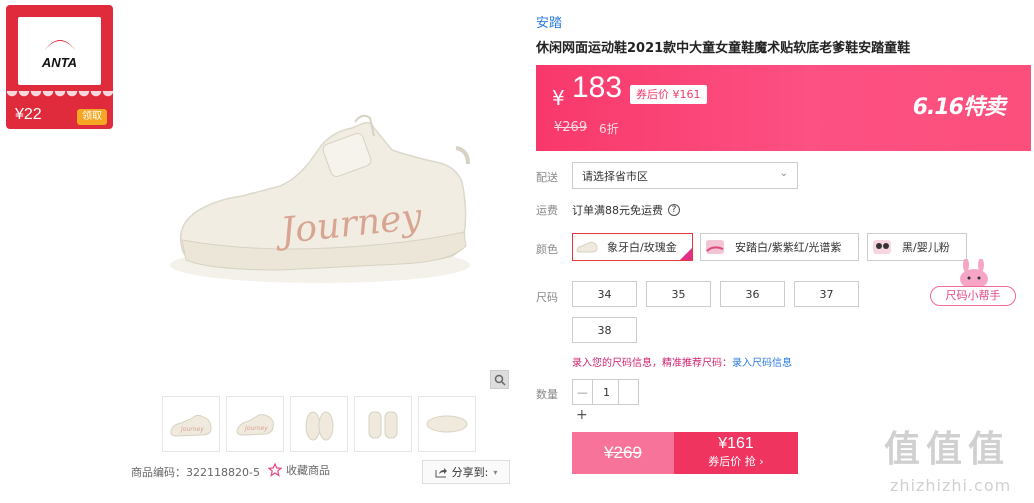 This screenshot has width=1034, height=503. What do you see at coordinates (615, 176) in the screenshot?
I see `region-select-value: 请选择省市区` at bounding box center [615, 176].